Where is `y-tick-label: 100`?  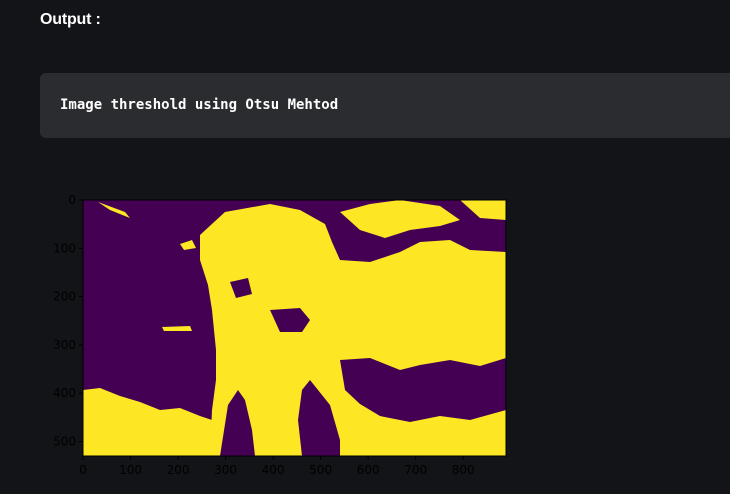 y-tick-label: 100 is located at coordinates (64, 248).